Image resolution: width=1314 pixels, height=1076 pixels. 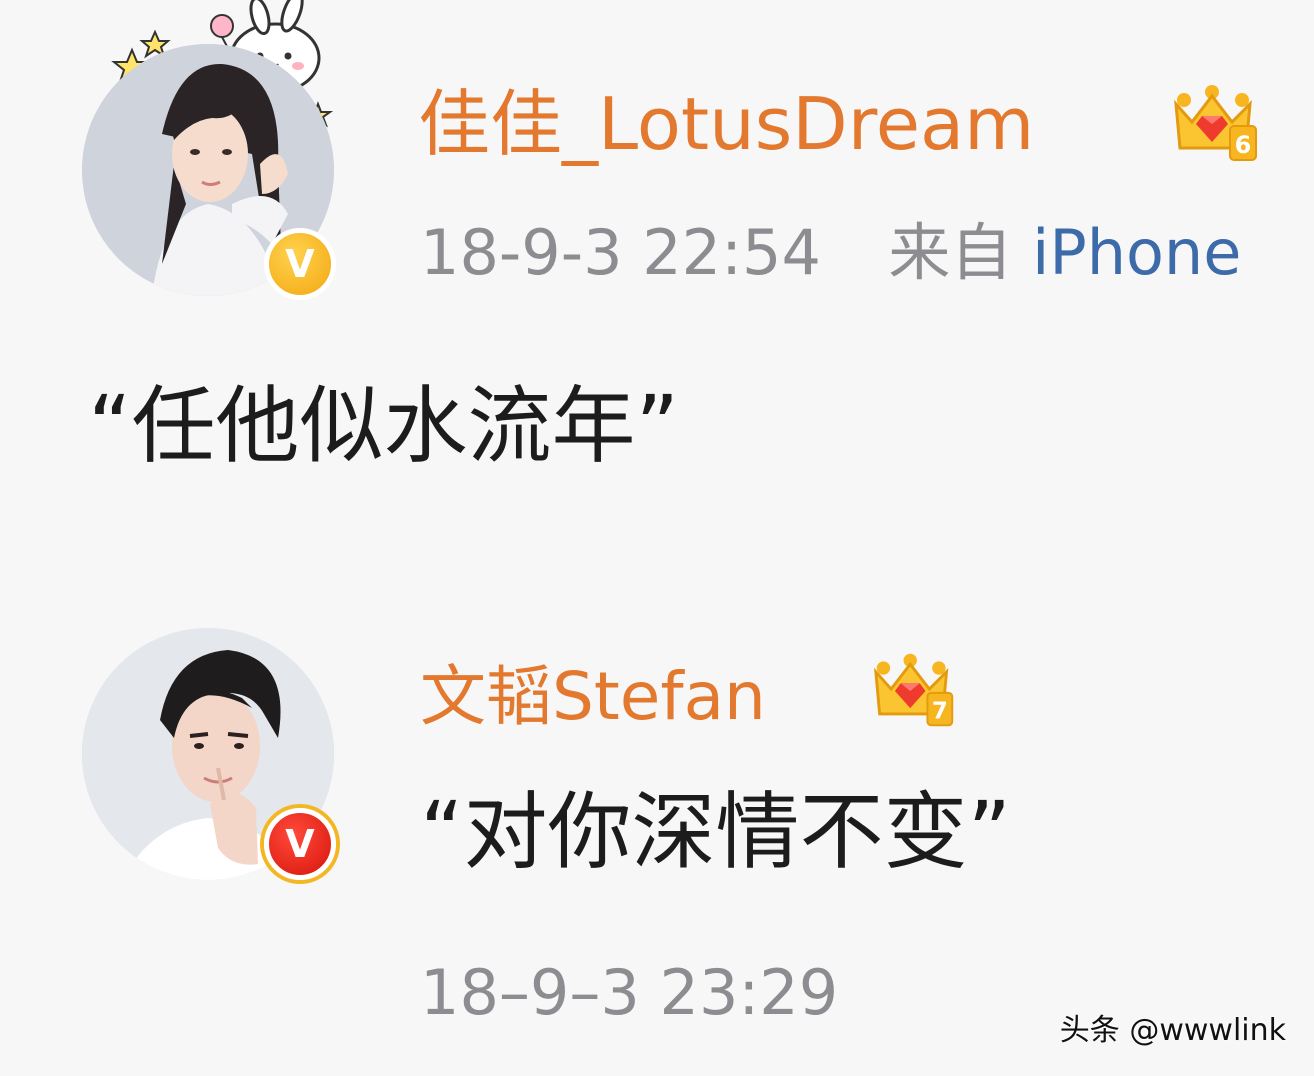 What do you see at coordinates (830, 253) in the screenshot?
I see `comment-meta: 18-9-3 22:54 来自 iPhone` at bounding box center [830, 253].